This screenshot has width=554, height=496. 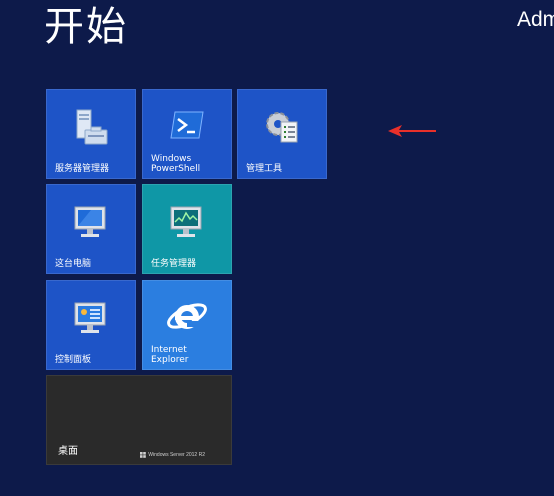 I want to click on this-pc-icon, so click(x=90, y=221).